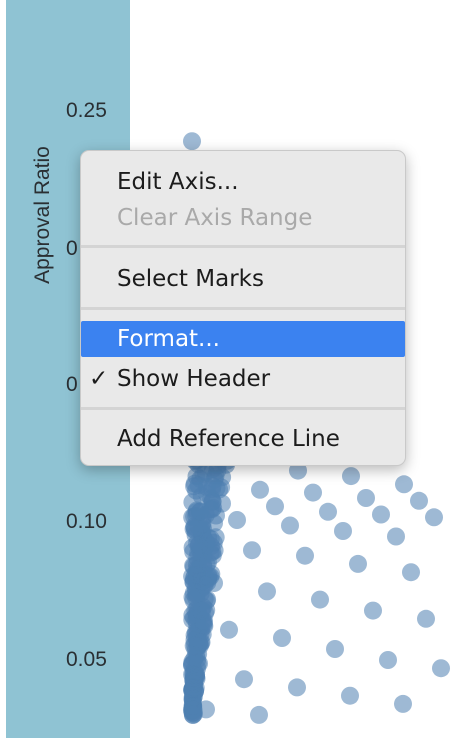  Describe the element at coordinates (86, 110) in the screenshot. I see `y-tick-label: 0.25` at that location.